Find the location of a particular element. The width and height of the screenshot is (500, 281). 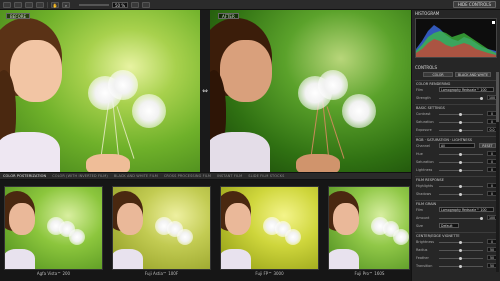

hide-controls-button: HIDE CONTROLS is located at coordinates (474, 4).